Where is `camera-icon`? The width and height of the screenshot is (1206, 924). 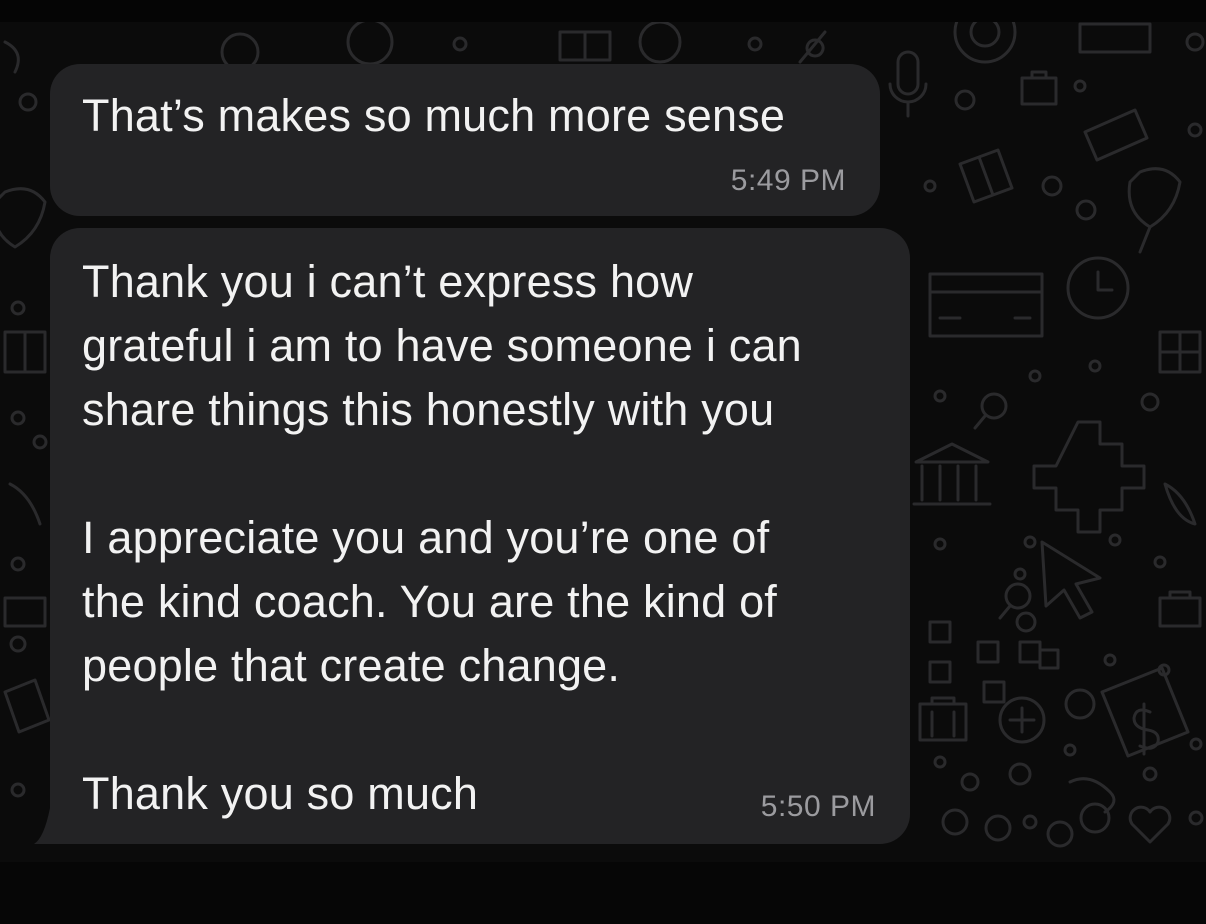 camera-icon is located at coordinates (1116, 135).